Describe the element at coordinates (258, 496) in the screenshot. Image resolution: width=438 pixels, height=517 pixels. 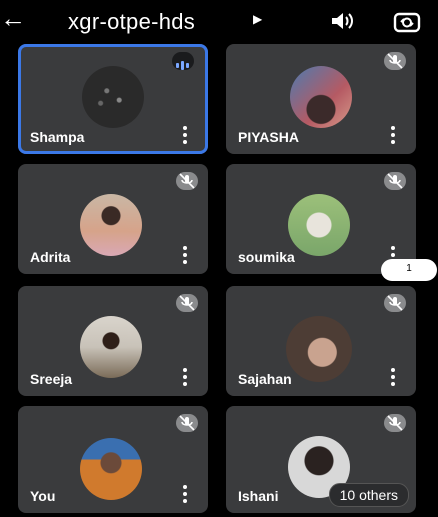
I see `participant-name: Ishani` at that location.